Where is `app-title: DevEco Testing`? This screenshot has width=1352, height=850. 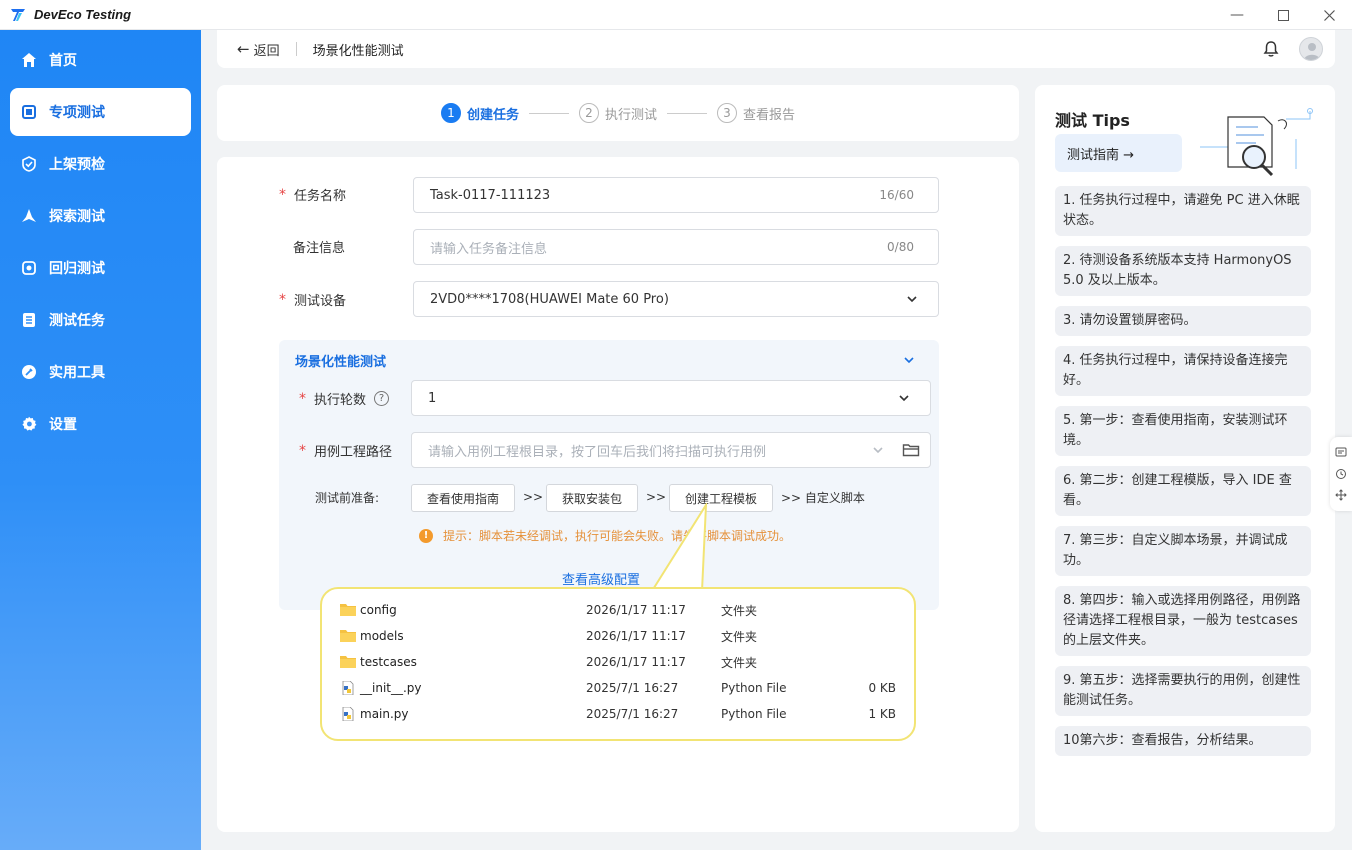
app-title: DevEco Testing is located at coordinates (83, 14).